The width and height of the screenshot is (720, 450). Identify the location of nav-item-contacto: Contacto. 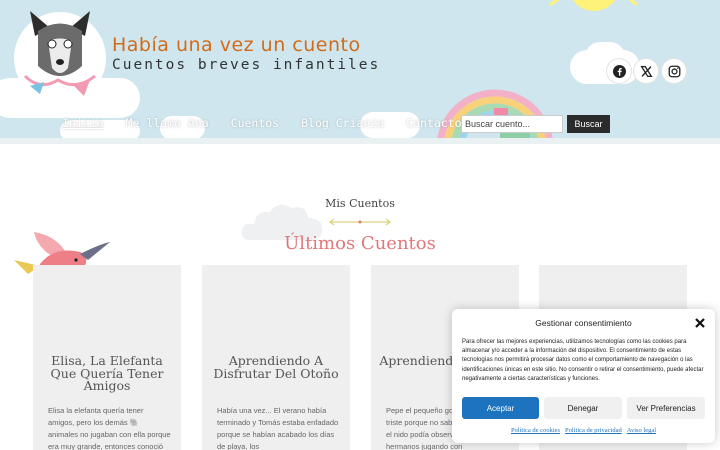
(433, 123).